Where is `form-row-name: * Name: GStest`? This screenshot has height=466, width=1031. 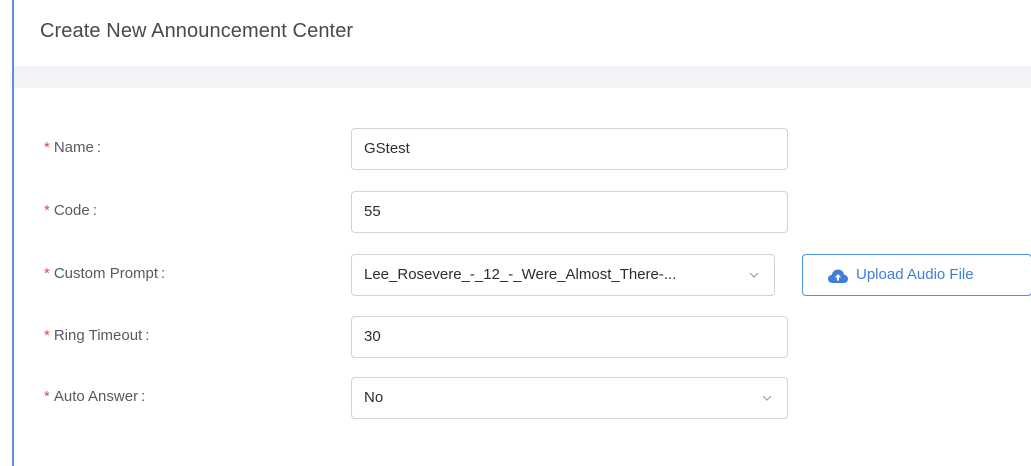 form-row-name: * Name: GStest is located at coordinates (522, 149).